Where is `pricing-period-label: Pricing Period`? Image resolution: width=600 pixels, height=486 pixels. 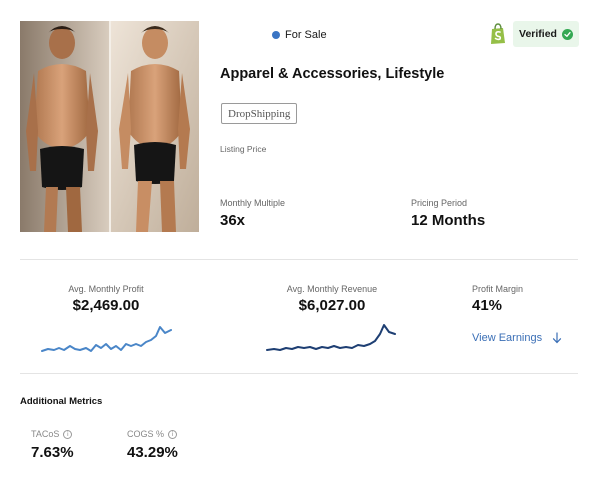
pricing-period-label: Pricing Period is located at coordinates (439, 203).